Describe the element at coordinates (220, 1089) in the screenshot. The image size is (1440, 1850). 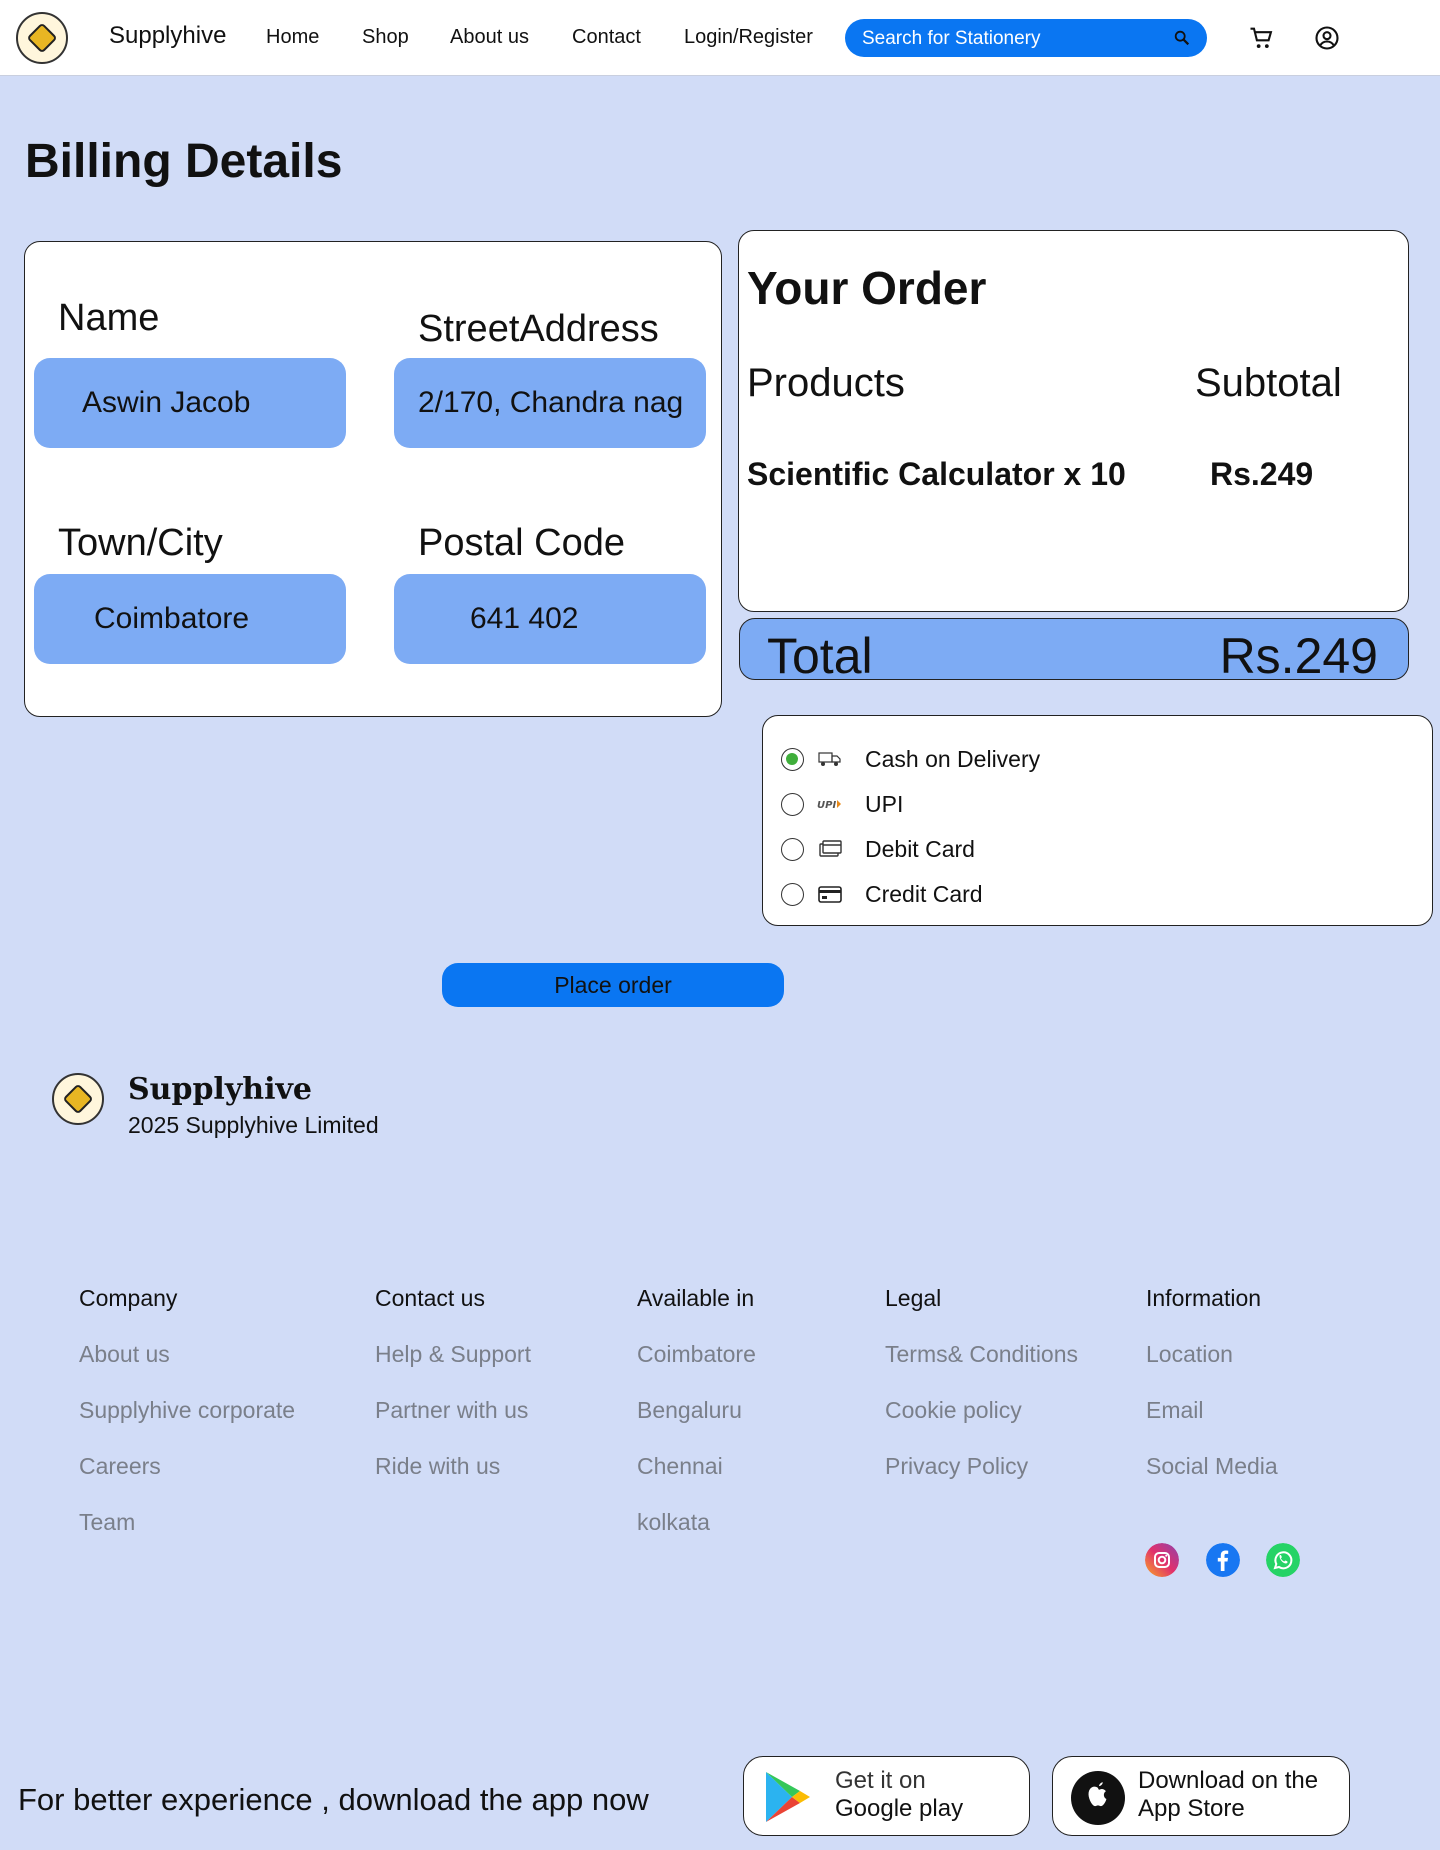
I see `footer-brand: Supplyhive` at that location.